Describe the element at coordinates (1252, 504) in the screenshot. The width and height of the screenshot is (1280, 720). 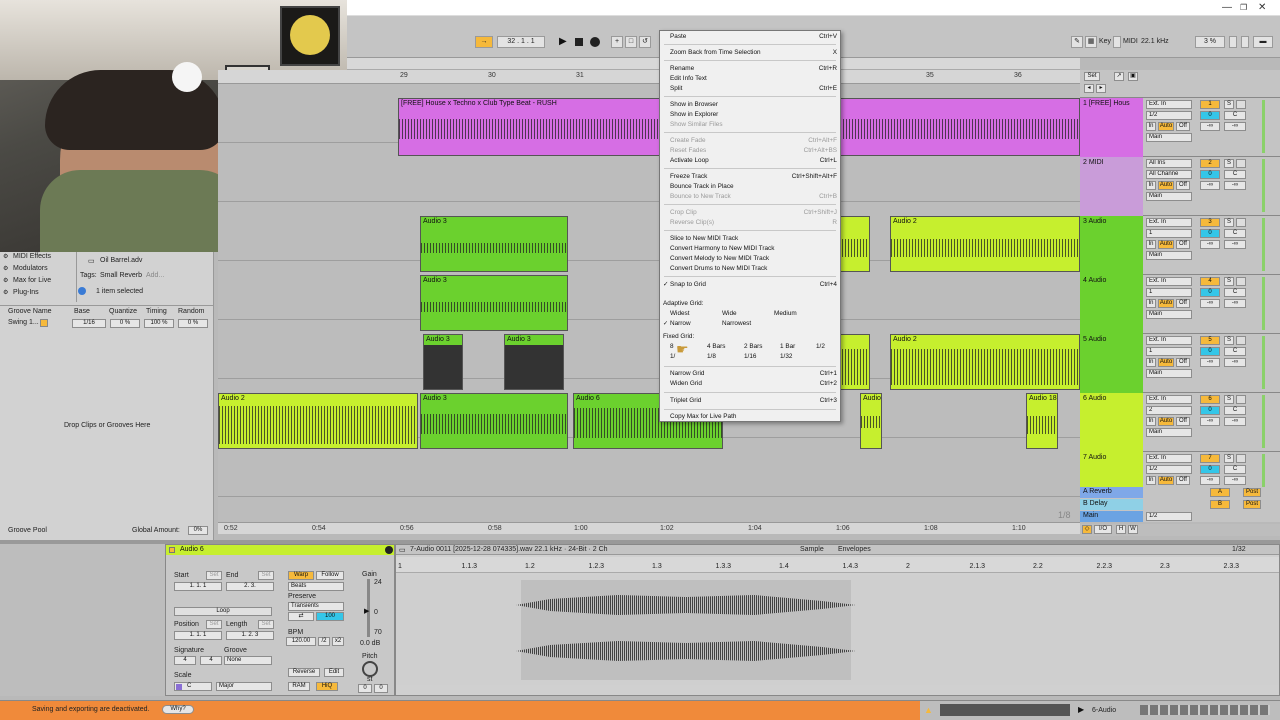
I see `return-b-post: Post` at that location.